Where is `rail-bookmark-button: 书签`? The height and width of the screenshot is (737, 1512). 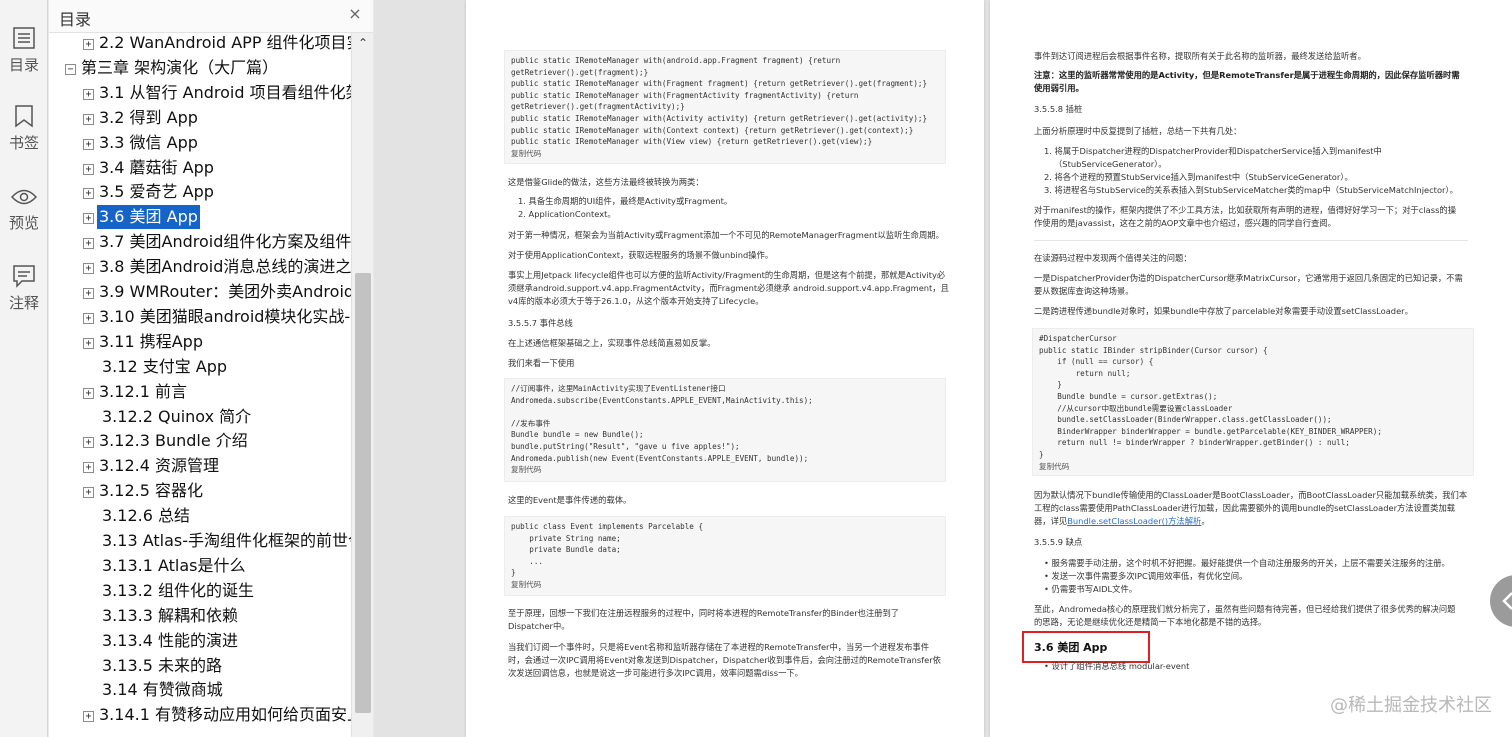 rail-bookmark-button: 书签 is located at coordinates (24, 137).